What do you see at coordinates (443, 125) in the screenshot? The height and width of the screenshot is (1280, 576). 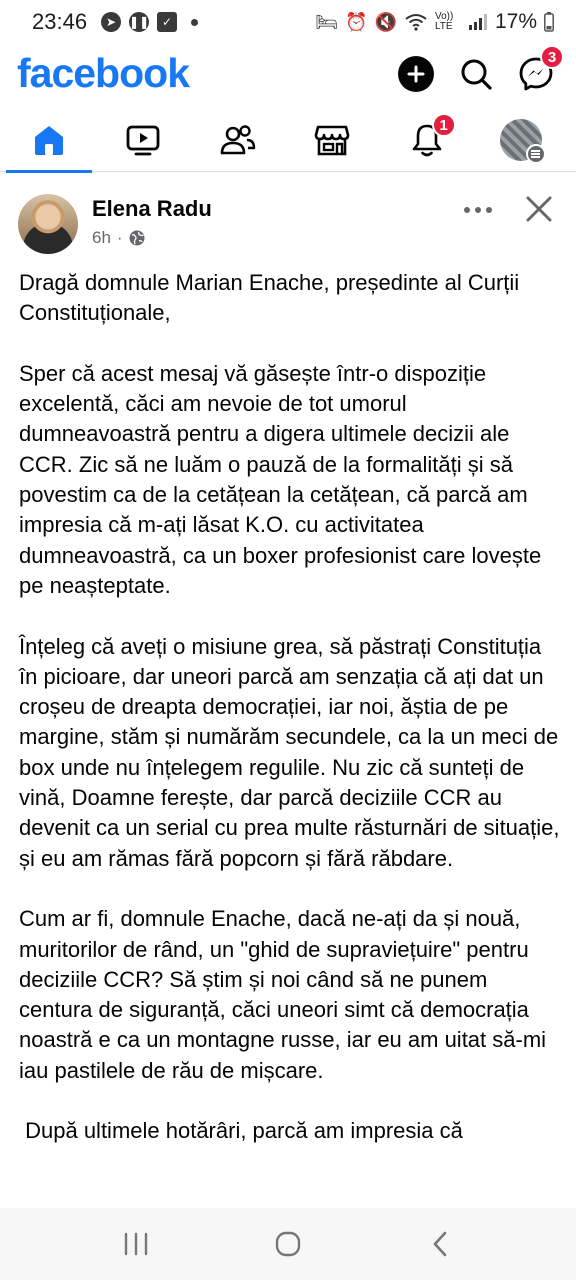 I see `notifications-badge: 1` at bounding box center [443, 125].